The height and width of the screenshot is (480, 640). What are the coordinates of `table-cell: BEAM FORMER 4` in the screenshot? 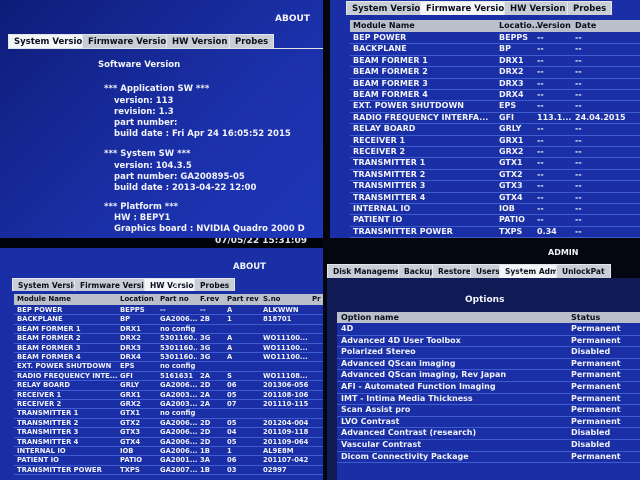 It's located at (49, 357).